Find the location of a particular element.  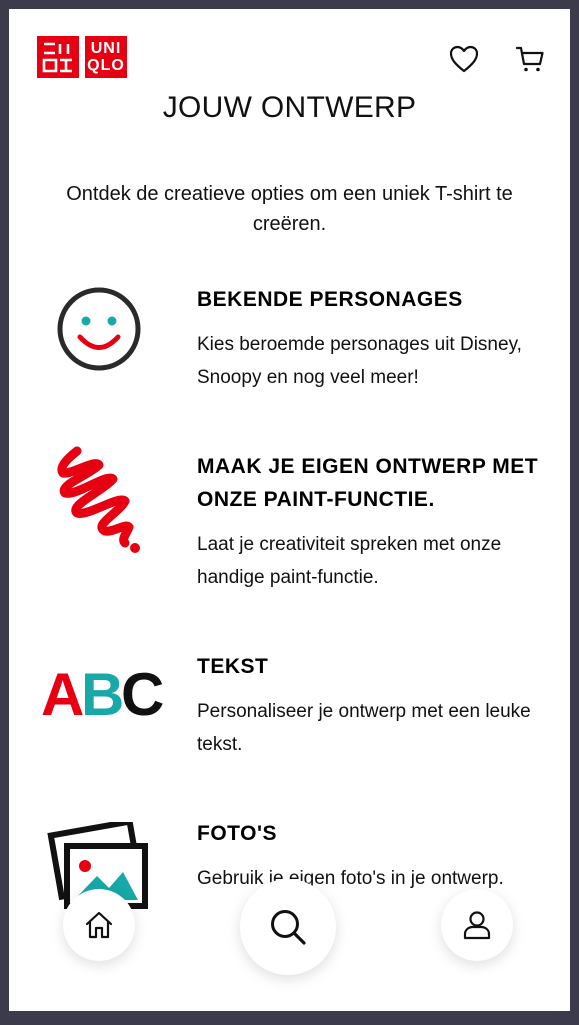

heart-icon is located at coordinates (464, 59).